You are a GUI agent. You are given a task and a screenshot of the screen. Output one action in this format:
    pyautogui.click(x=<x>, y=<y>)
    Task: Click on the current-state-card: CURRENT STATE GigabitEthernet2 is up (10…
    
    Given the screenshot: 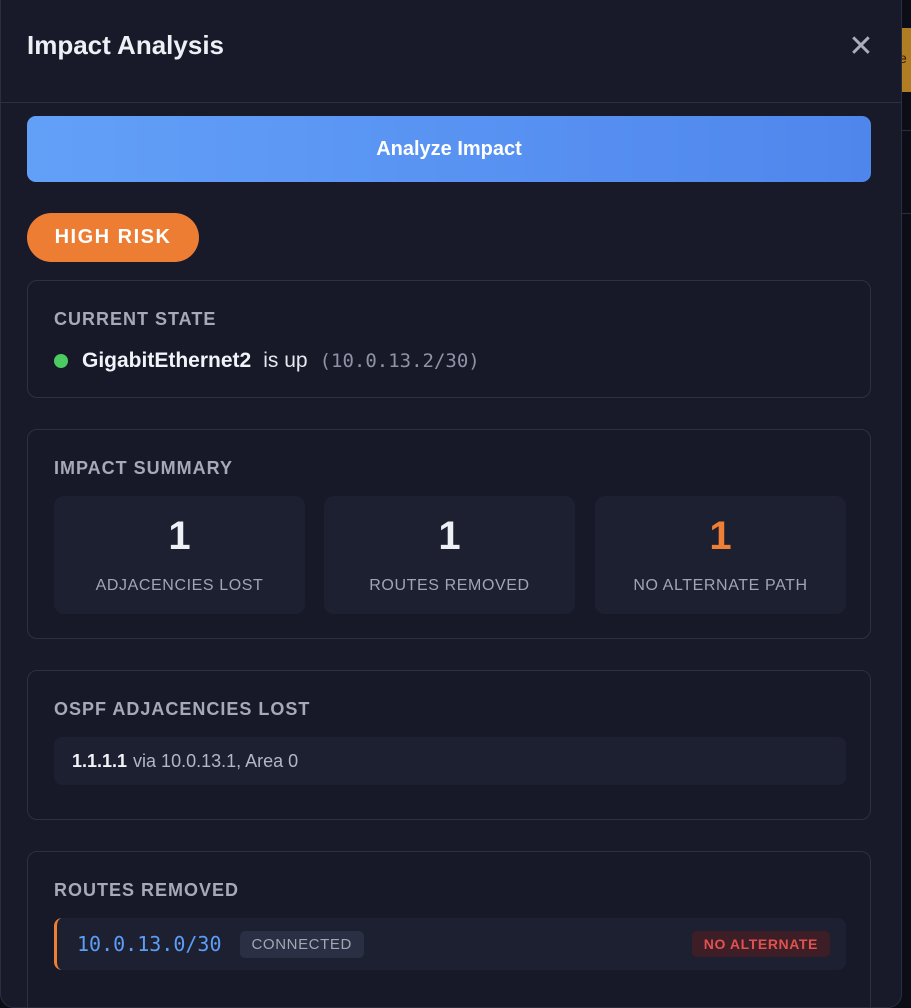 What is the action you would take?
    pyautogui.click(x=449, y=339)
    